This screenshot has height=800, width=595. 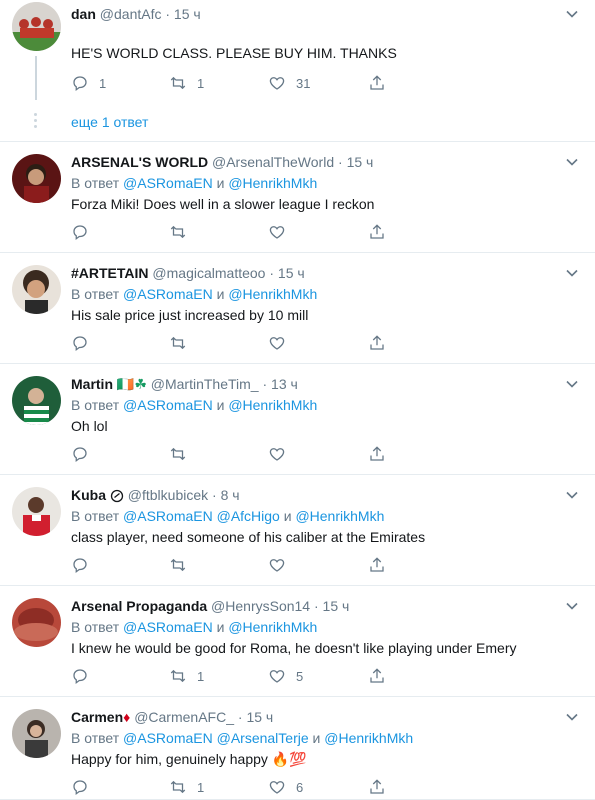 I want to click on tweet-actions: 1 1 31, so click(x=241, y=83).